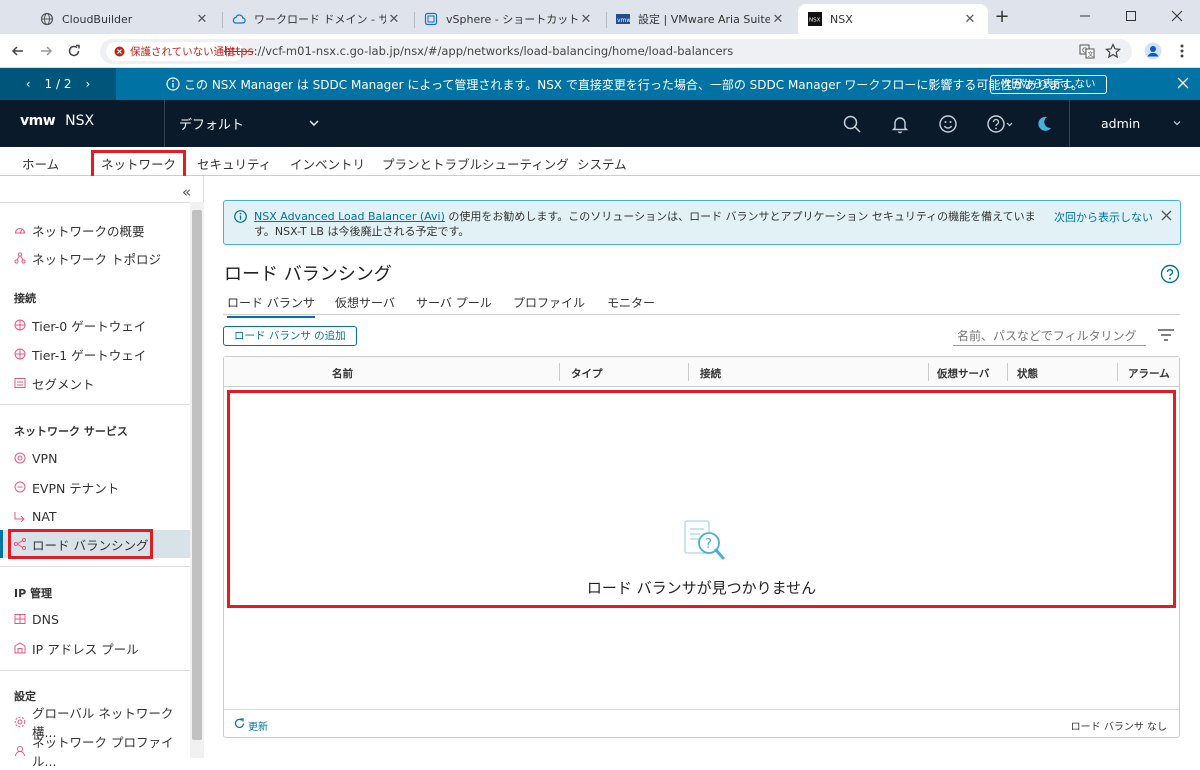  What do you see at coordinates (948, 124) in the screenshot?
I see `smiley-icon` at bounding box center [948, 124].